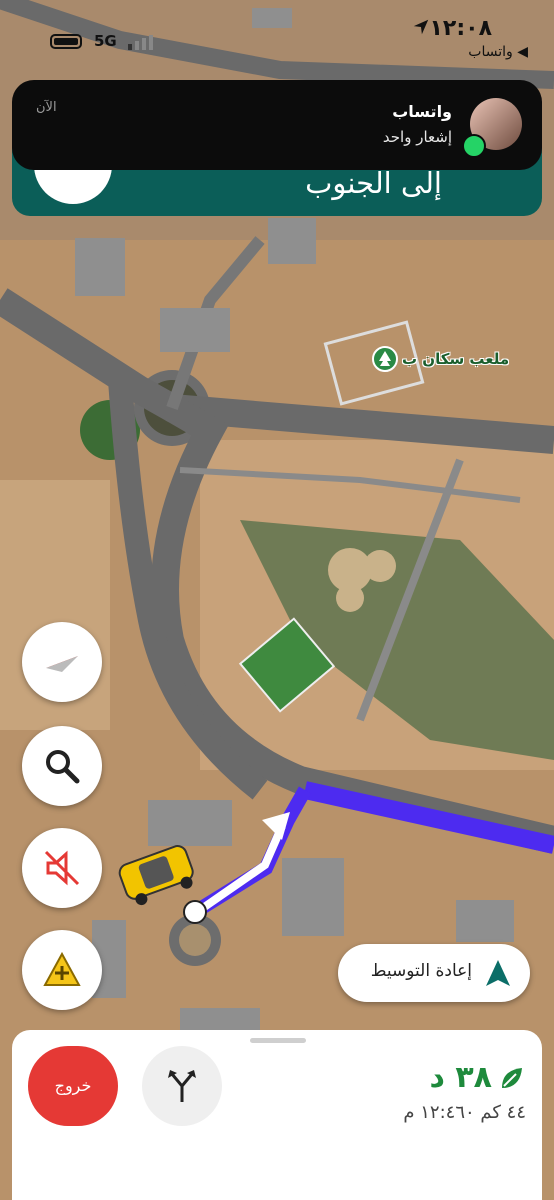  I want to click on mute-button, so click(62, 868).